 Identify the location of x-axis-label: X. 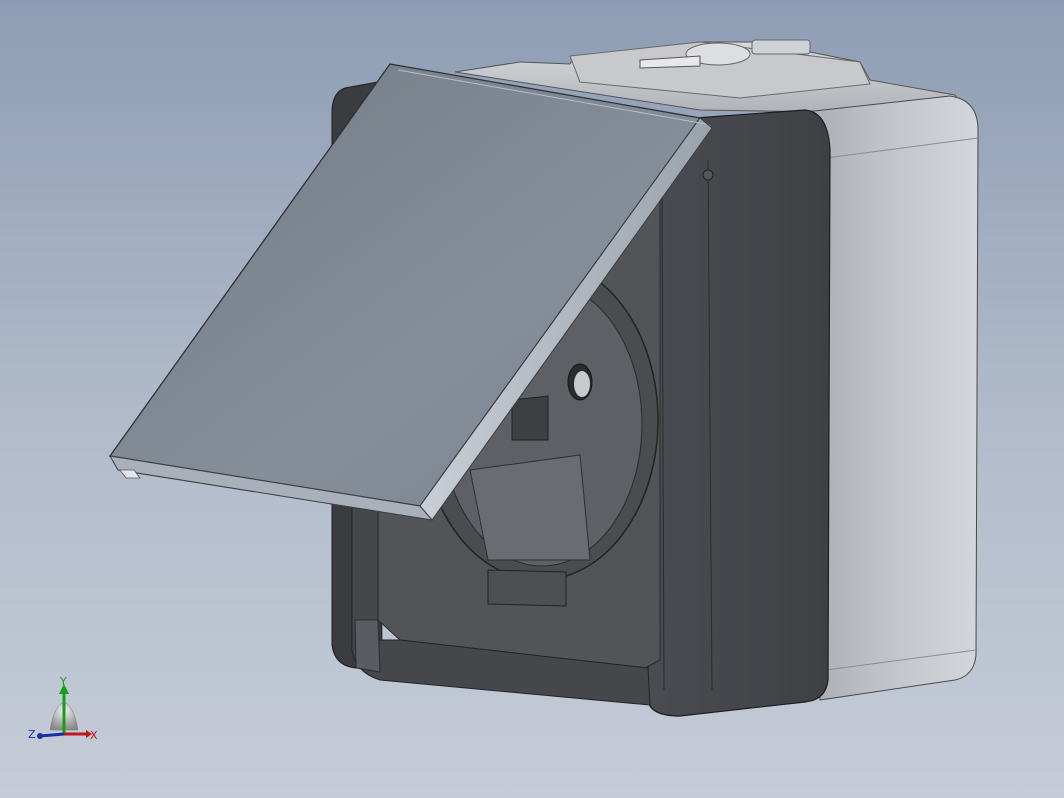
(94, 735).